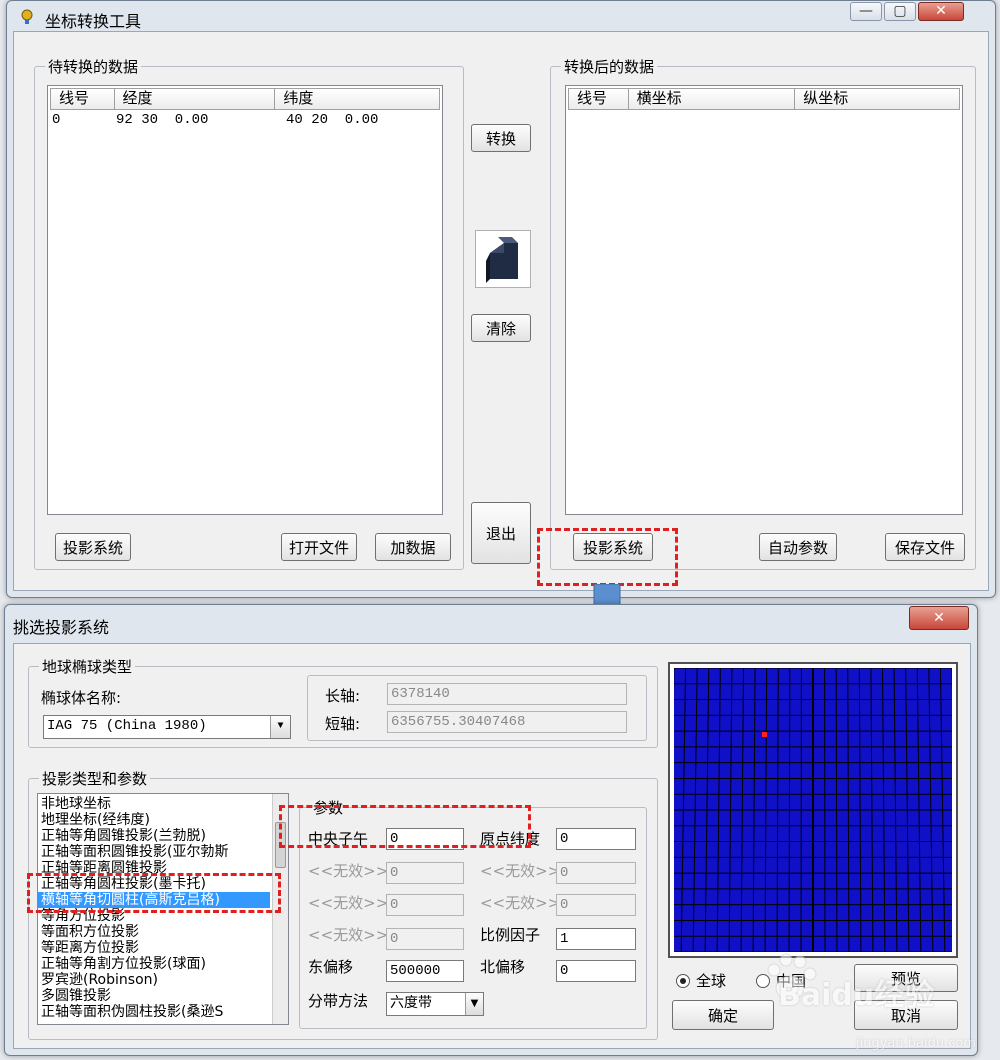 This screenshot has height=1060, width=1000. Describe the element at coordinates (501, 533) in the screenshot. I see `exit-button: 退出` at that location.